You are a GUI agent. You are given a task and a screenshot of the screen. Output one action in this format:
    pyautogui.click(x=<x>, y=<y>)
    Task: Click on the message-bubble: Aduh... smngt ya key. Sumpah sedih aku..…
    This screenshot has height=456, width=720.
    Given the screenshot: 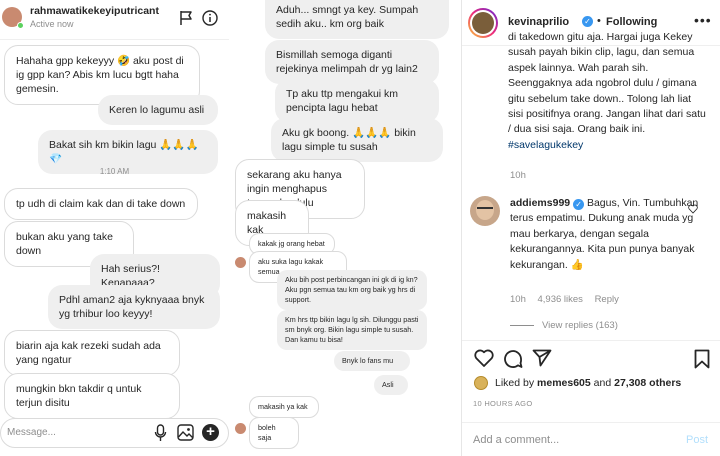 What is the action you would take?
    pyautogui.click(x=357, y=19)
    